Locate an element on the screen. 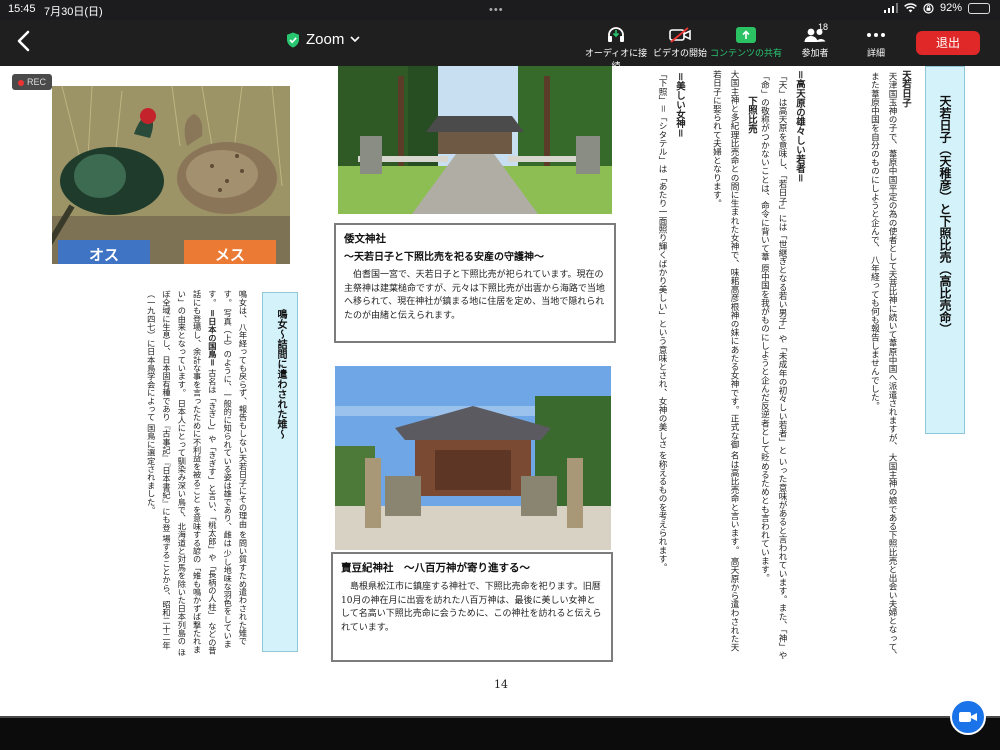 This screenshot has height=750, width=1000. participants-button: 18 参加者 is located at coordinates (815, 40).